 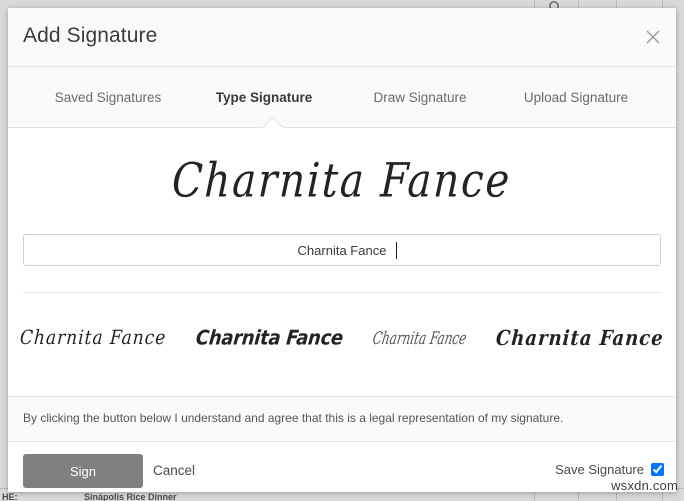 What do you see at coordinates (419, 338) in the screenshot?
I see `signature-style-option-3: Charnita Fance` at bounding box center [419, 338].